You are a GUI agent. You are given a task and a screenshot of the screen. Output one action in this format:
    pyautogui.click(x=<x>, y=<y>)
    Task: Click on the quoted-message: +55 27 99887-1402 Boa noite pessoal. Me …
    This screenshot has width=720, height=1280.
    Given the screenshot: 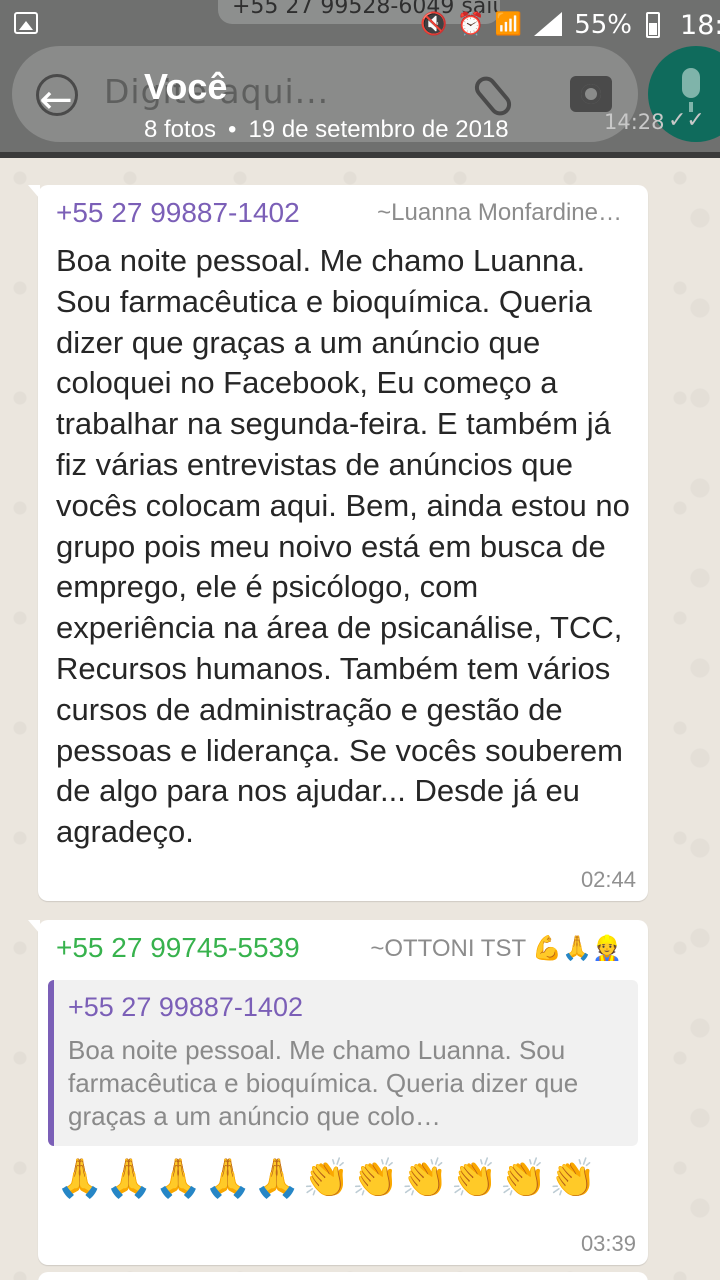 What is the action you would take?
    pyautogui.click(x=343, y=1063)
    